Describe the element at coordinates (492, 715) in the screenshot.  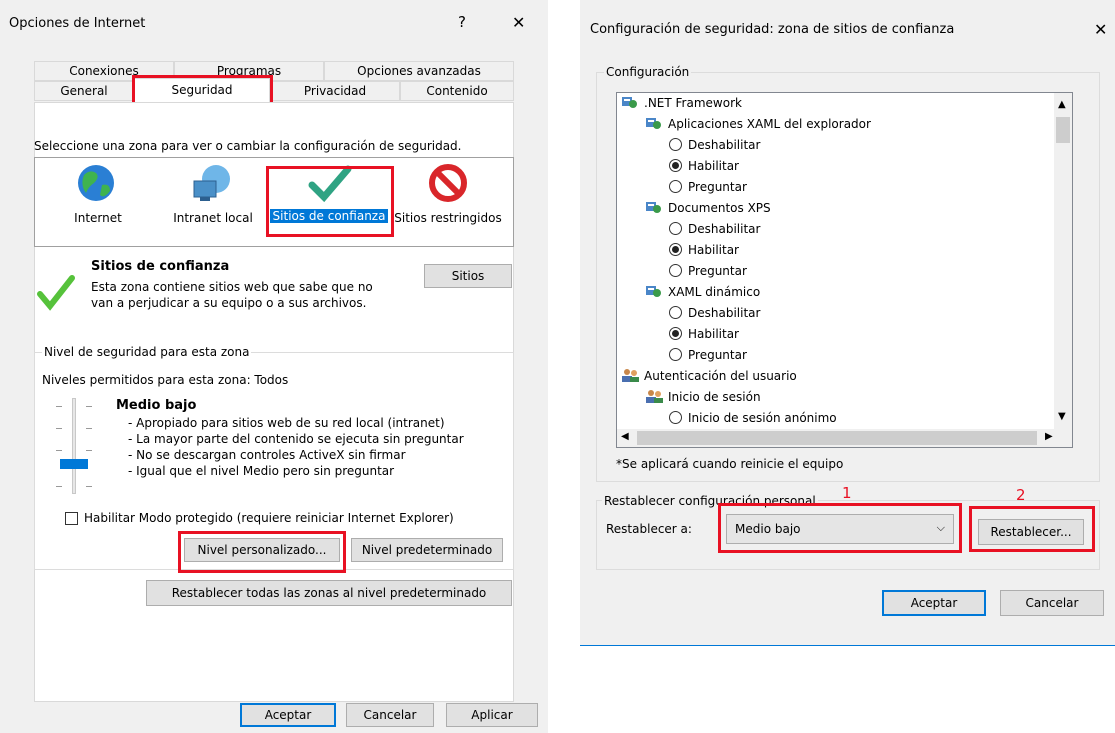
I see `apply-button: Aplicar` at that location.